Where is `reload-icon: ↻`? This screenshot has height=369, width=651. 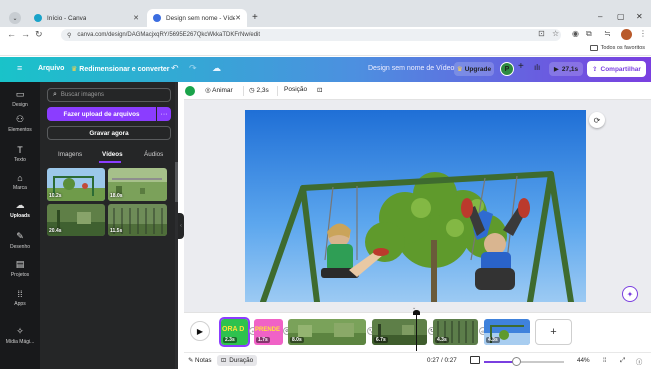
reload-icon: ↻ is located at coordinates (39, 34).